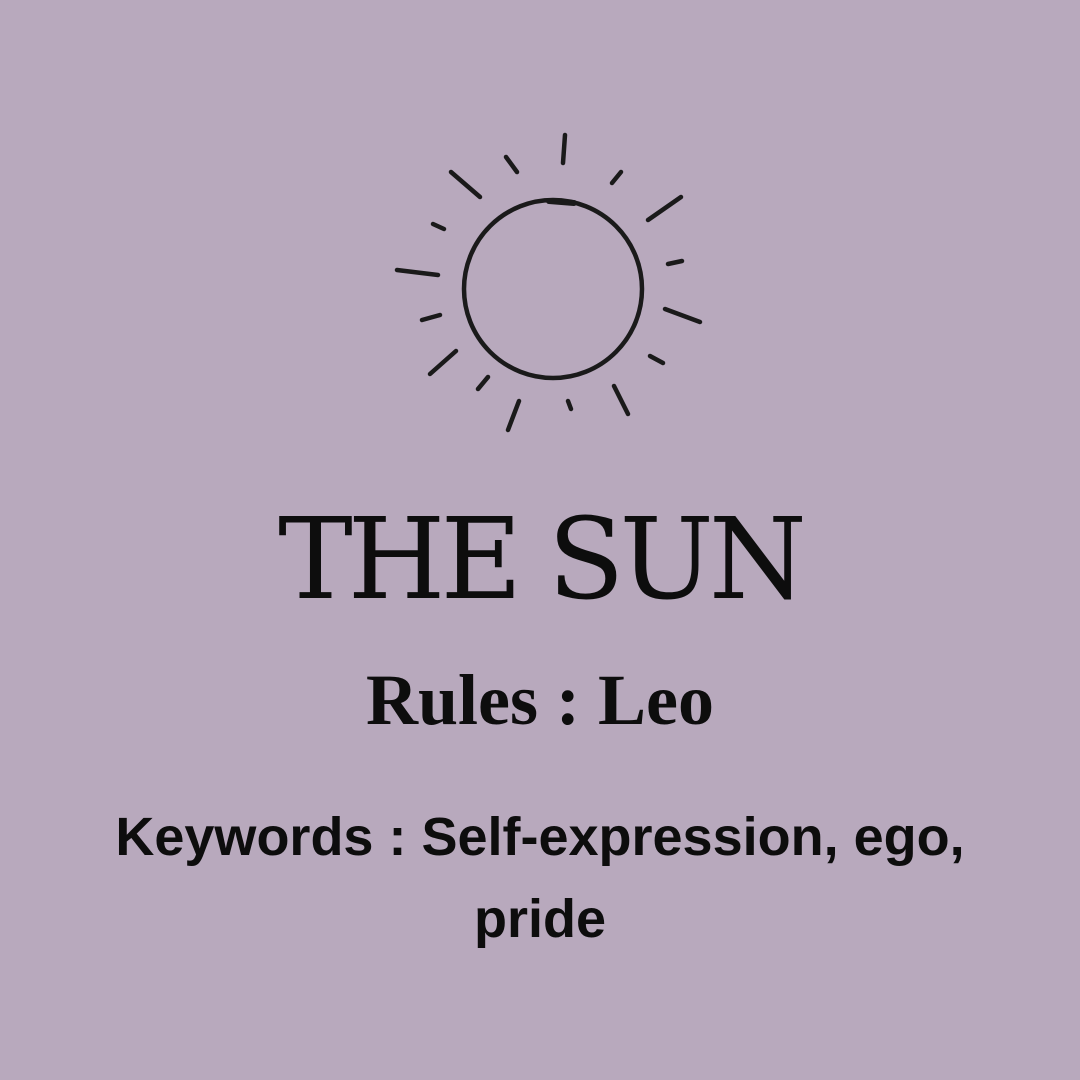  Describe the element at coordinates (540, 700) in the screenshot. I see `rules-text: Rules : Leo` at that location.